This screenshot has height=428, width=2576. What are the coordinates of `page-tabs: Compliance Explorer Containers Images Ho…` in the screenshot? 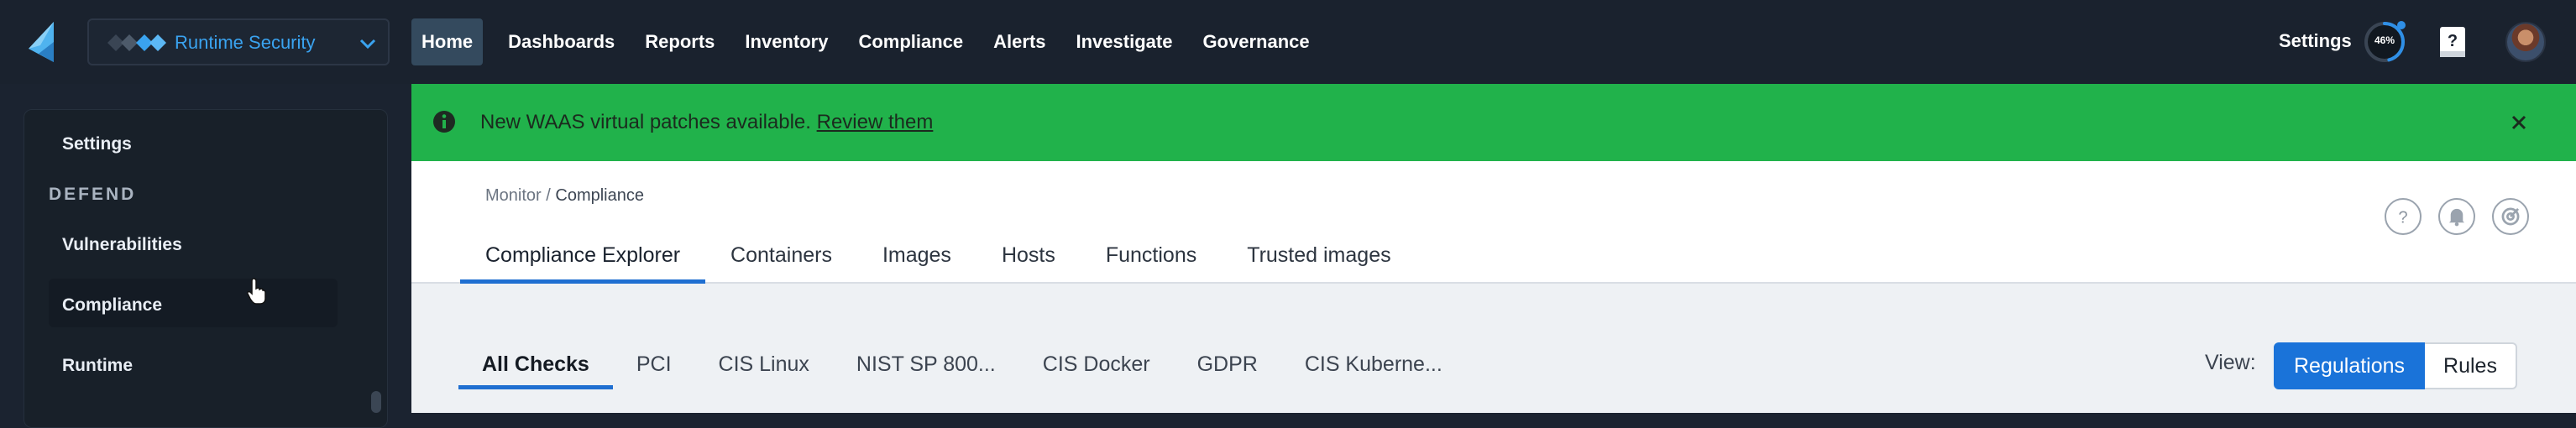 It's located at (938, 255).